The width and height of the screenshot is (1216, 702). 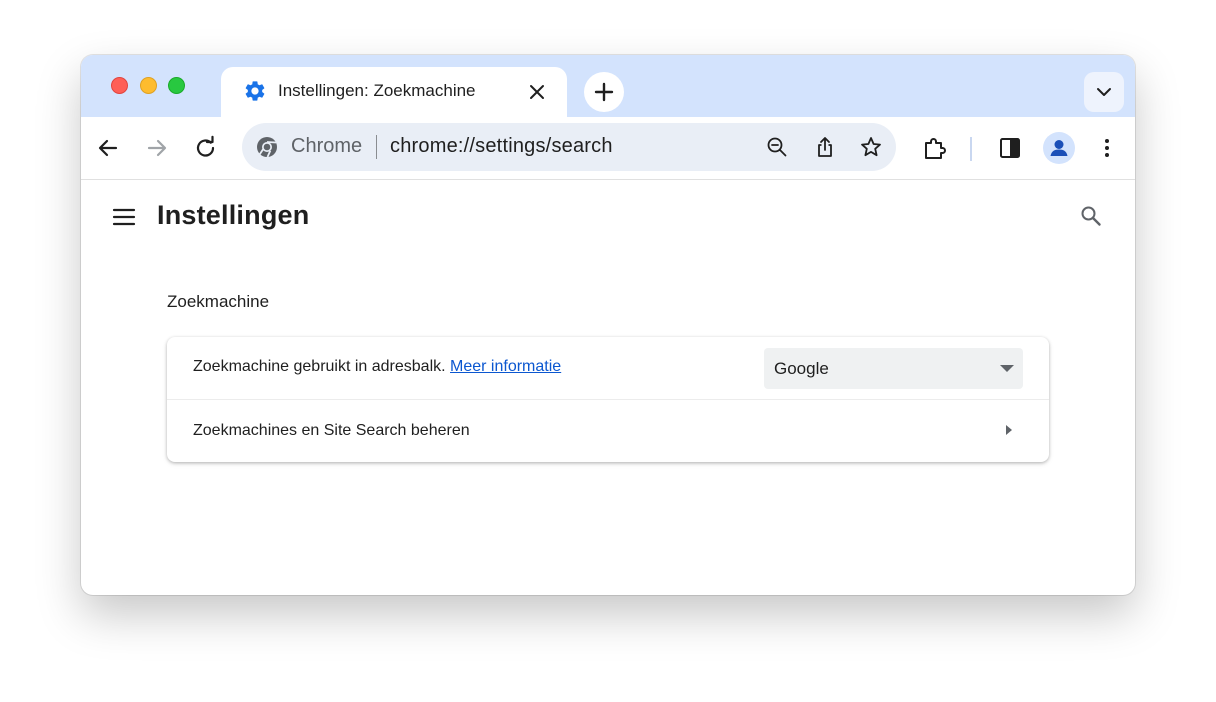 I want to click on side-panel-icon, so click(x=1010, y=148).